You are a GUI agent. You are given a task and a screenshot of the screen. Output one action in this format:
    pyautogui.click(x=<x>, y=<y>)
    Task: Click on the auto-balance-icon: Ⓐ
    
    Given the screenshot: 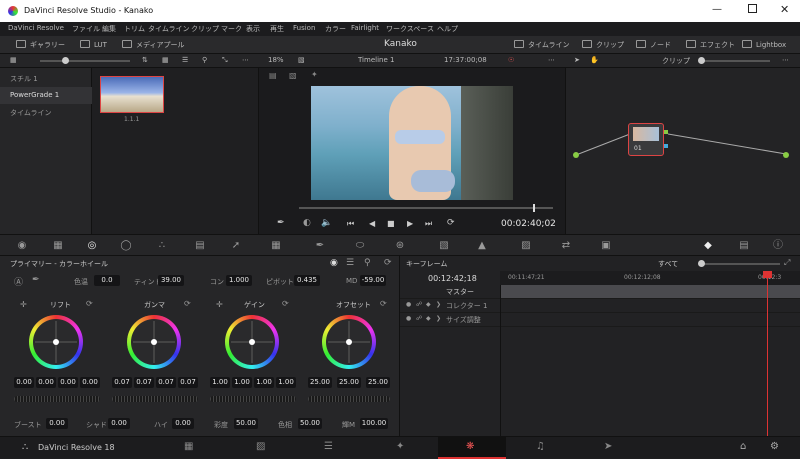 What is the action you would take?
    pyautogui.click(x=18, y=281)
    